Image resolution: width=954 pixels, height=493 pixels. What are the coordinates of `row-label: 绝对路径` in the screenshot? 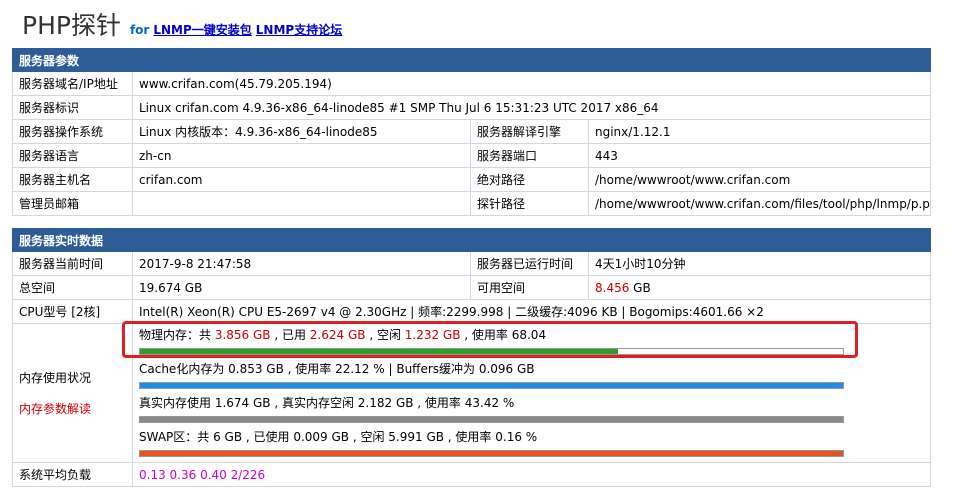 It's located at (529, 179).